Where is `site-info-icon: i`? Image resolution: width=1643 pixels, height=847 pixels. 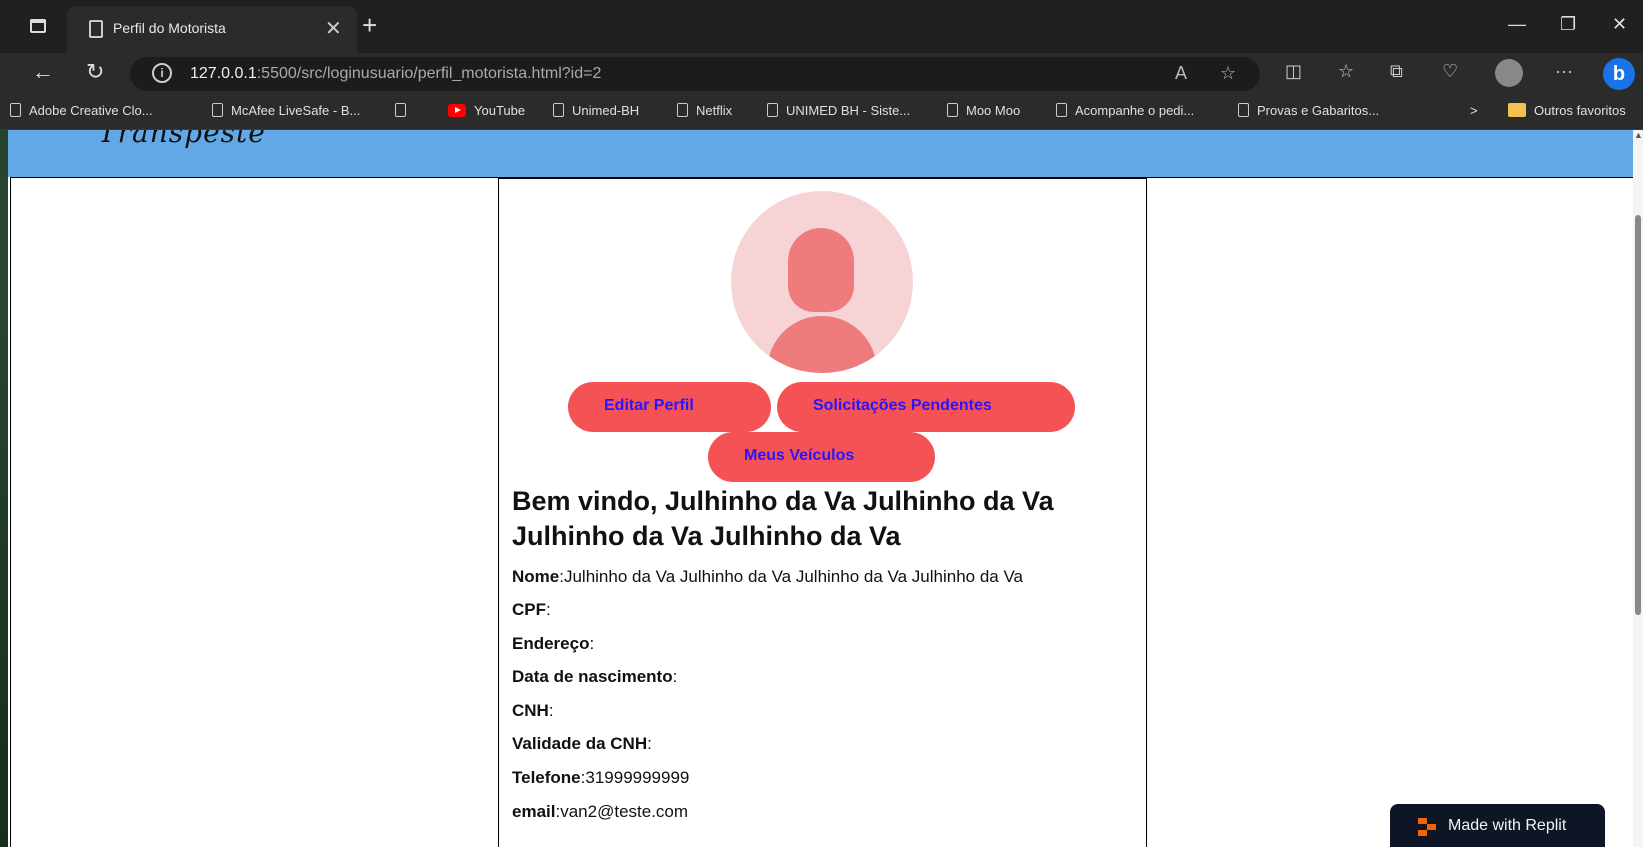 site-info-icon: i is located at coordinates (162, 73).